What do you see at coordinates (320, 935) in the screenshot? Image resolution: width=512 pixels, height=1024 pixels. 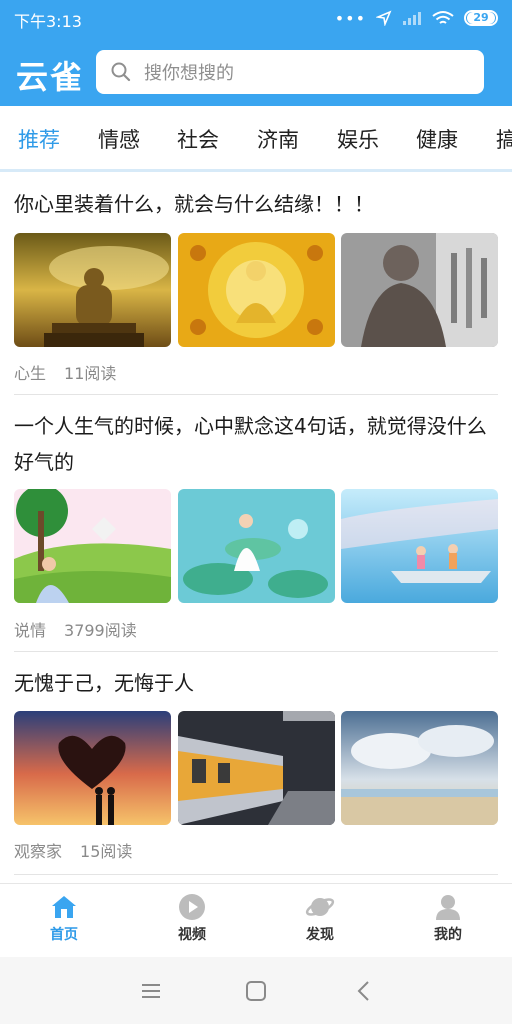 I see `nav-discover-label: 发现` at bounding box center [320, 935].